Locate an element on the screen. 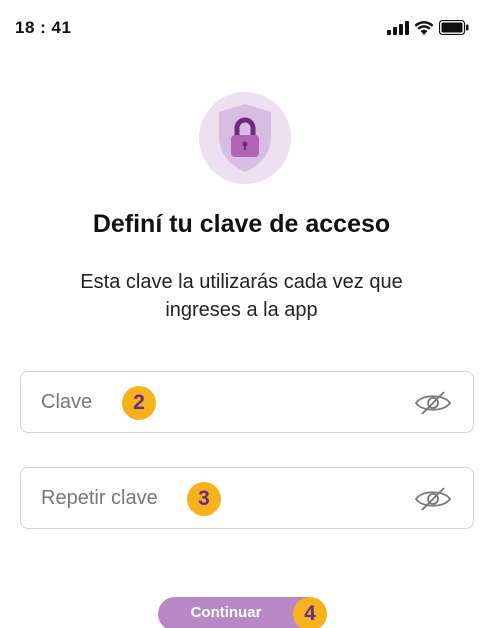 Image resolution: width=483 pixels, height=628 pixels. repeat-password-field is located at coordinates (247, 498).